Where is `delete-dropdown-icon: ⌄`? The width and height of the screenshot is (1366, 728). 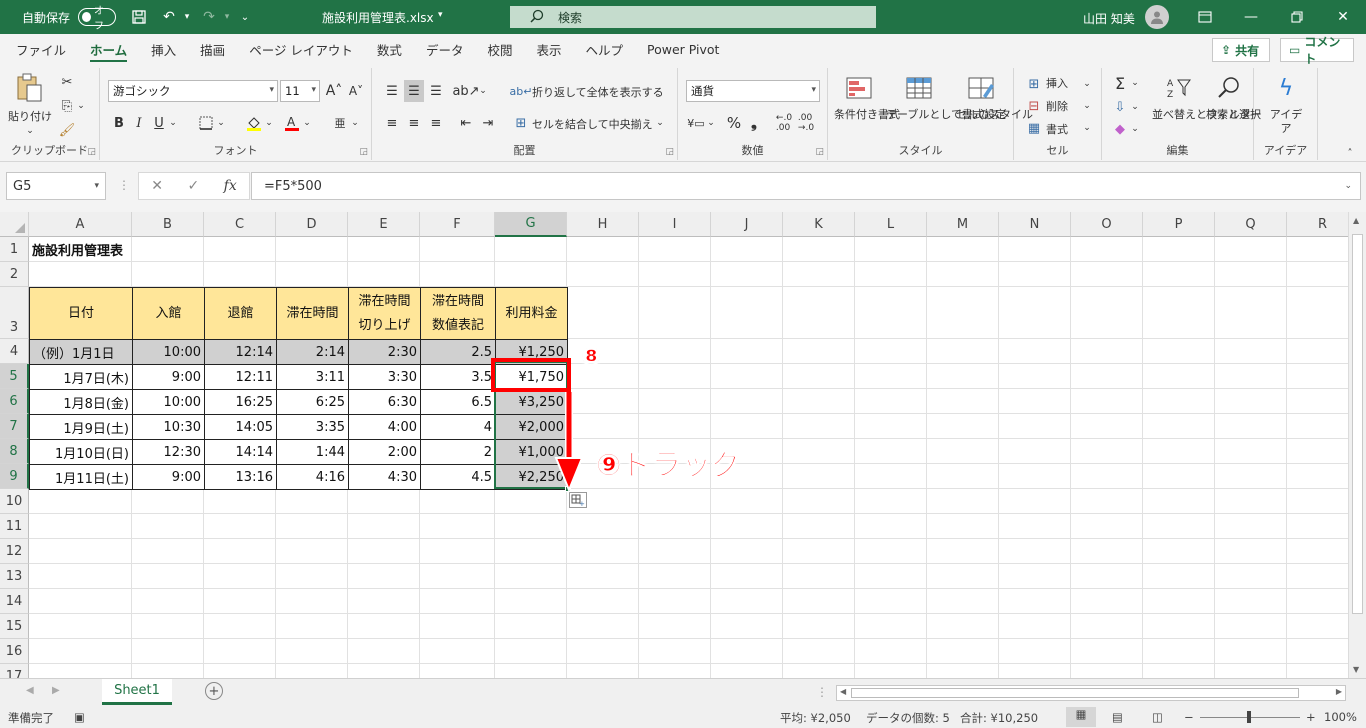
delete-dropdown-icon: ⌄ is located at coordinates (1087, 106).